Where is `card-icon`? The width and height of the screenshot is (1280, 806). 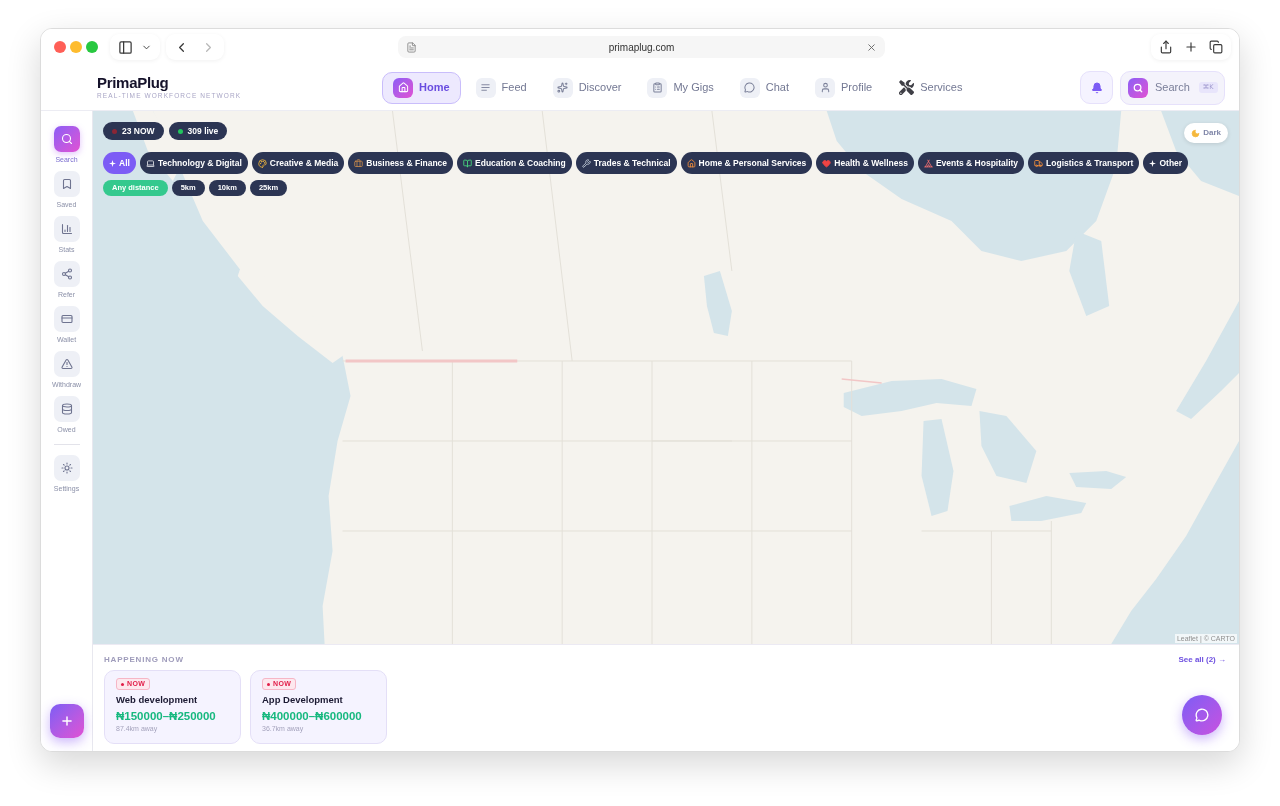
card-icon is located at coordinates (66, 319).